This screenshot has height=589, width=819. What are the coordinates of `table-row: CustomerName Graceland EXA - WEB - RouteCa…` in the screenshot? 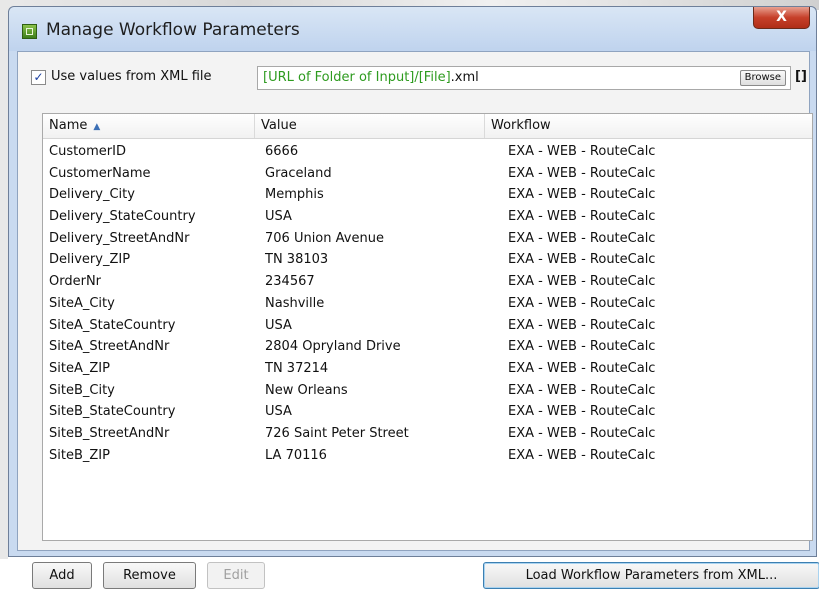 It's located at (427, 174).